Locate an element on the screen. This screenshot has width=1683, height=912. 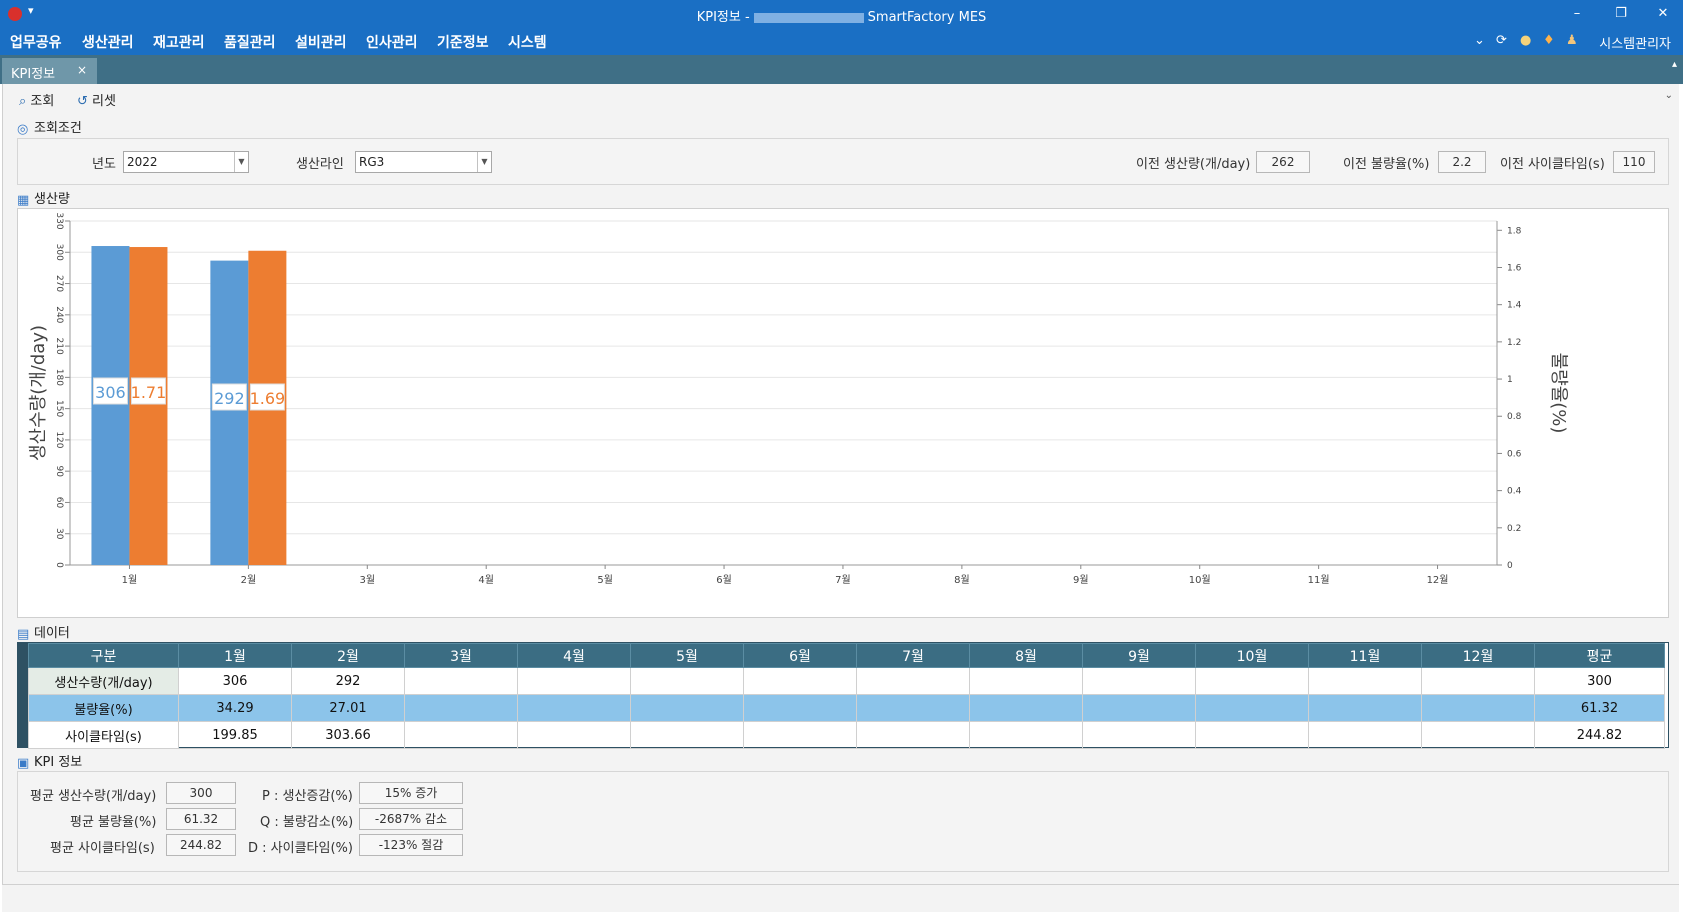
search-button: ⌕ 조회 is located at coordinates (36, 99).